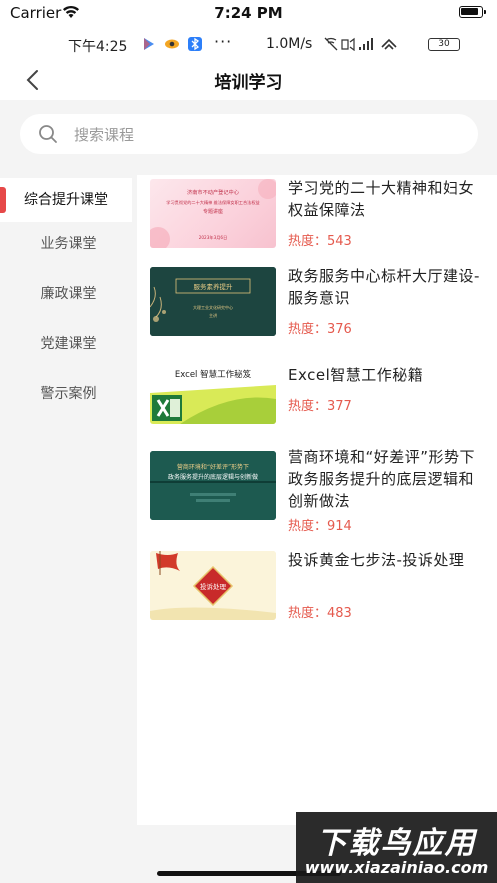  What do you see at coordinates (98, 47) in the screenshot?
I see `android-time: 下午4:25` at bounding box center [98, 47].